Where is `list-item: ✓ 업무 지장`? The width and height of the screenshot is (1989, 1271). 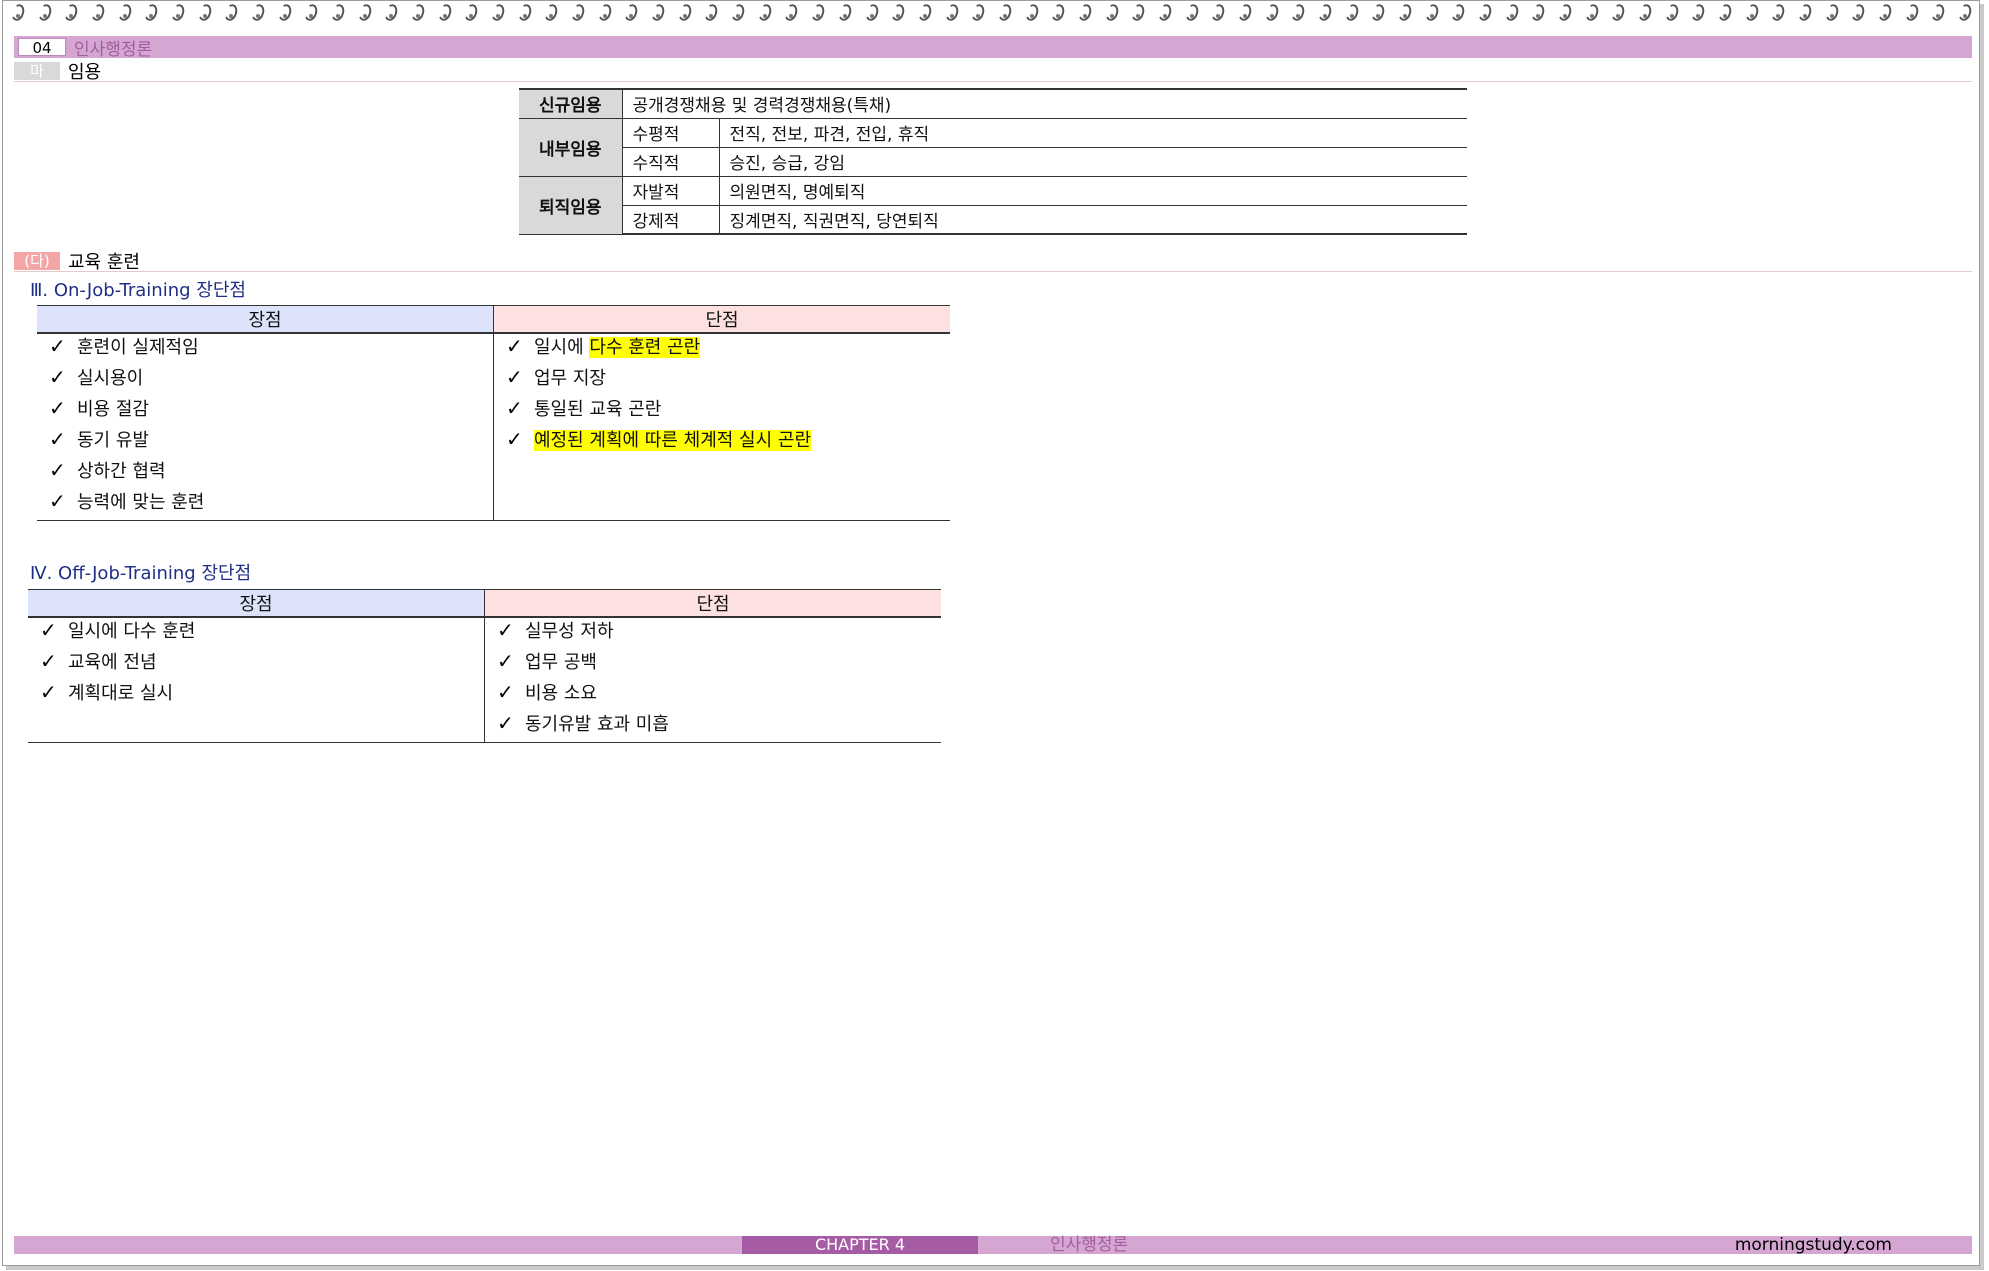
list-item: ✓ 업무 지장 is located at coordinates (722, 380).